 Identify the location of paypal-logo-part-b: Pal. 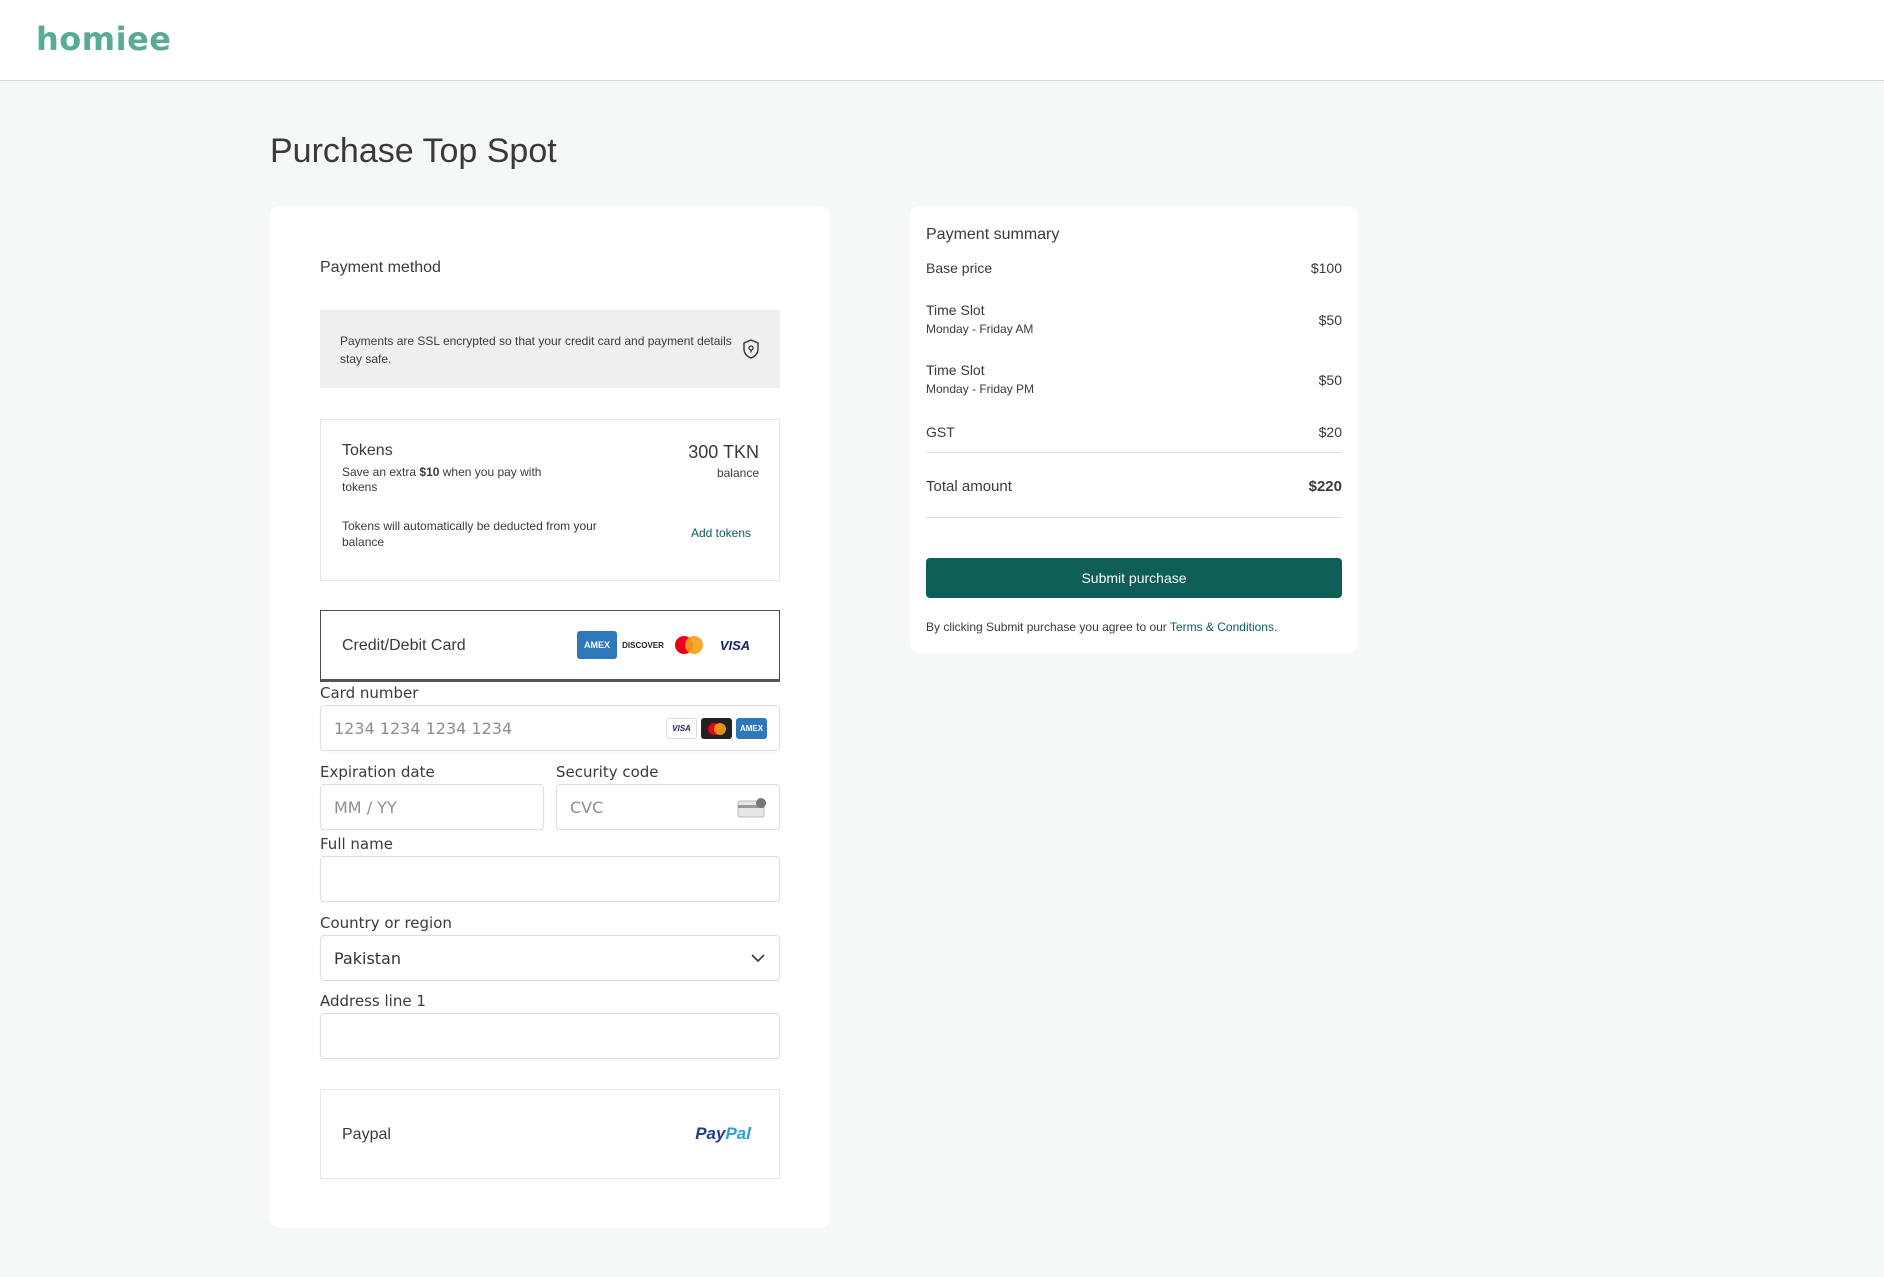
(738, 1133).